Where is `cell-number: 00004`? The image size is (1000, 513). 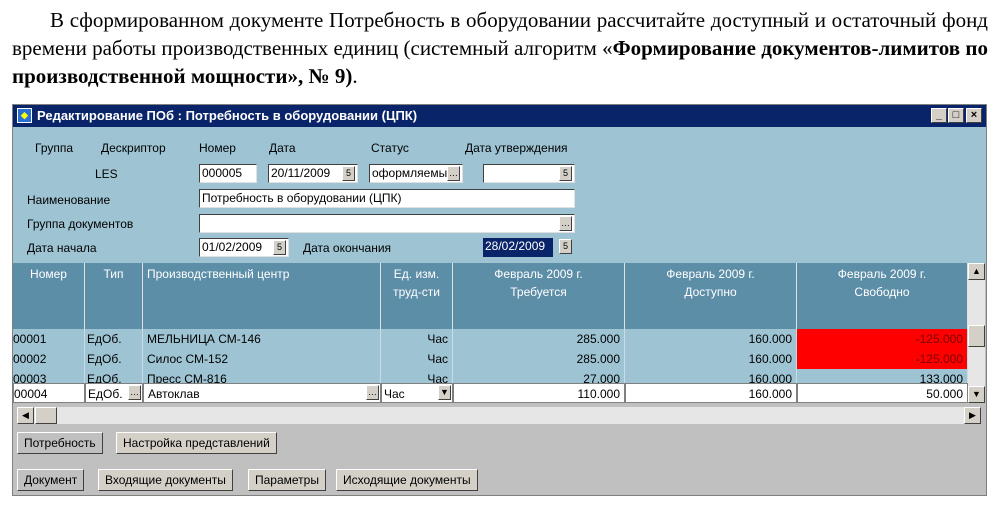
cell-number: 00004 is located at coordinates (49, 393).